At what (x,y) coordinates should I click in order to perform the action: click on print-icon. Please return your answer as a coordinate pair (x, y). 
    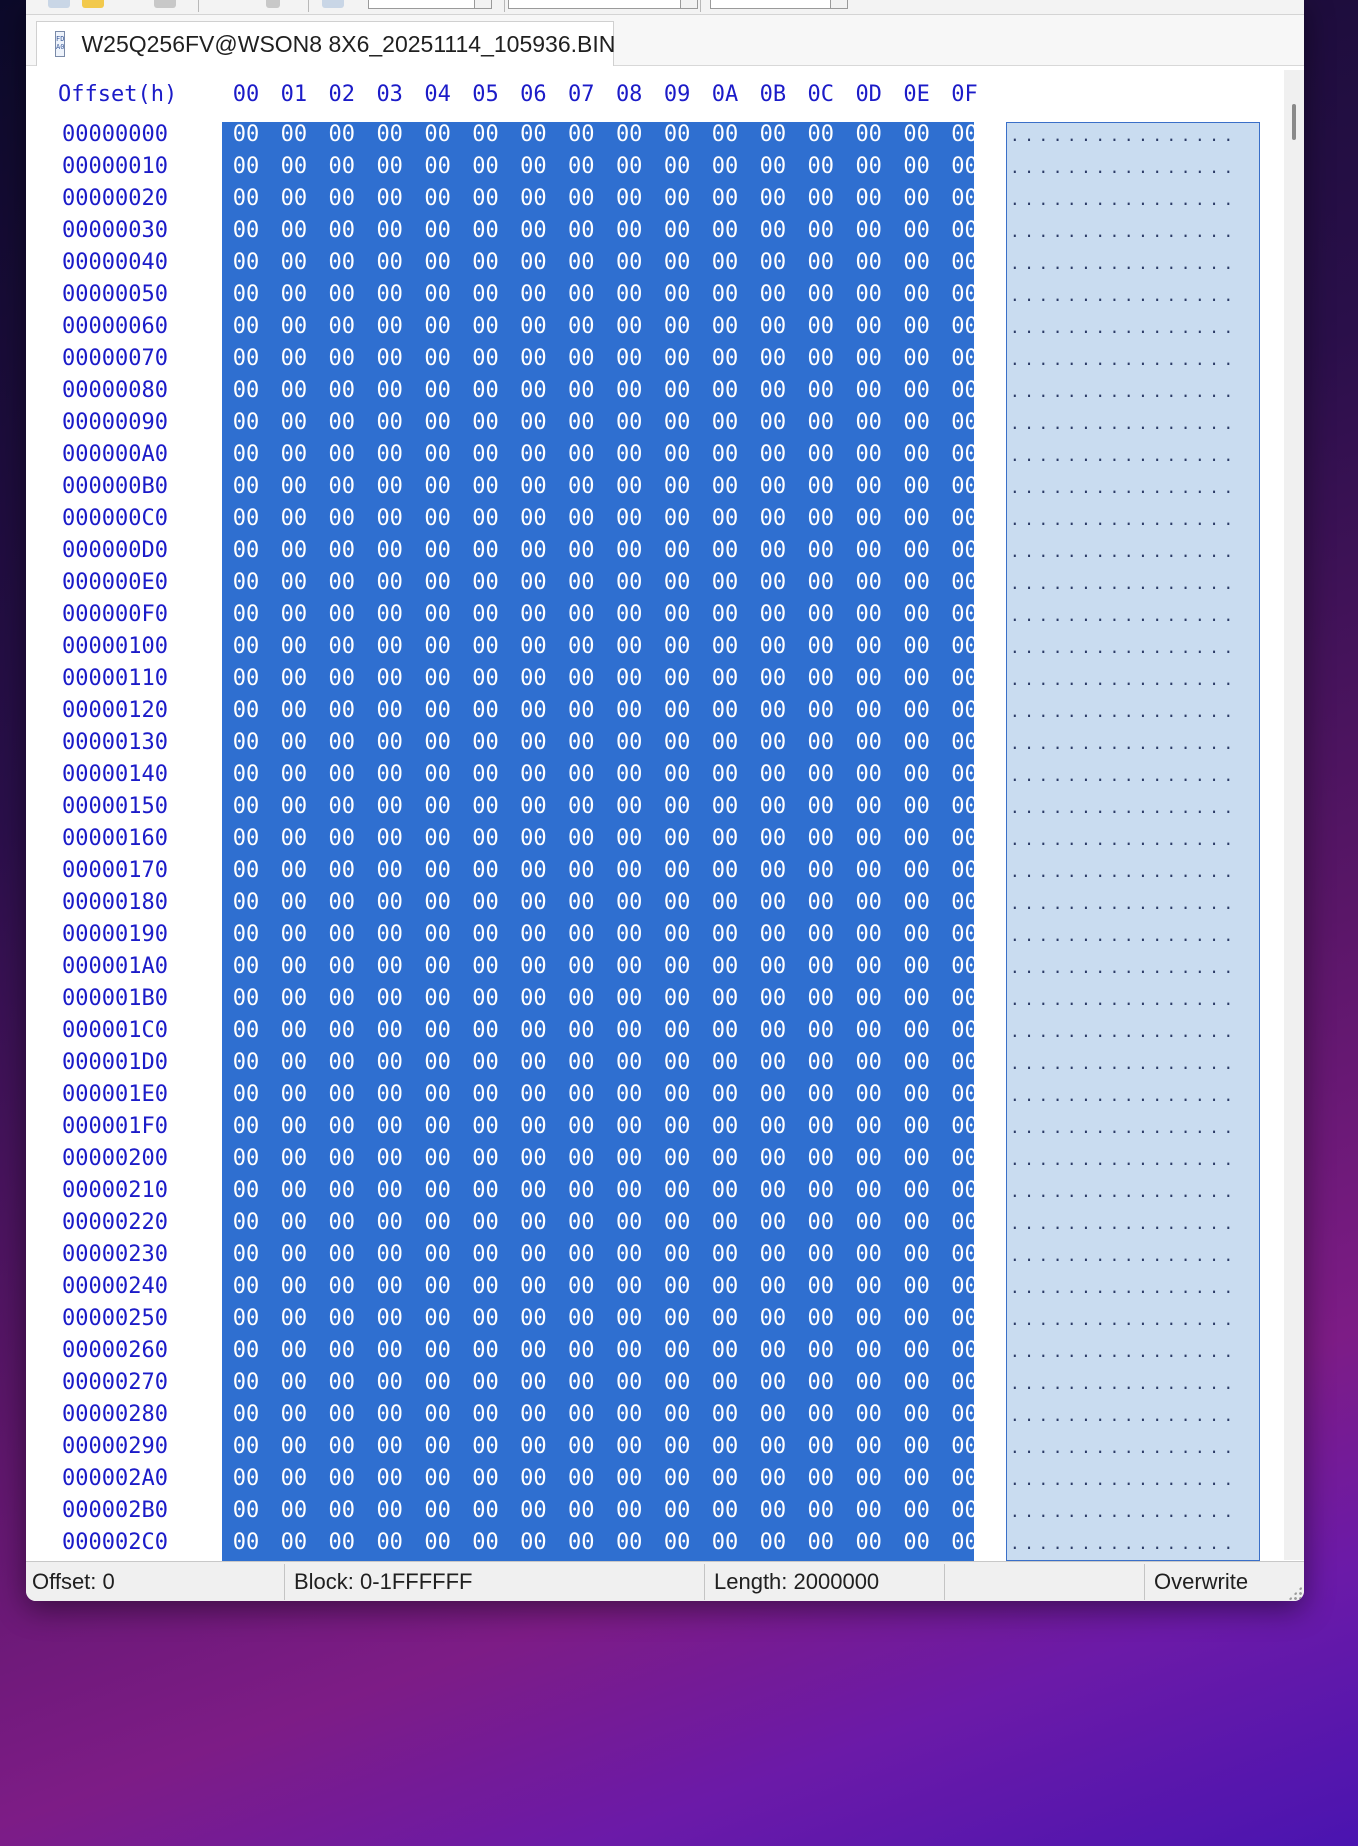
    Looking at the image, I should click on (165, 4).